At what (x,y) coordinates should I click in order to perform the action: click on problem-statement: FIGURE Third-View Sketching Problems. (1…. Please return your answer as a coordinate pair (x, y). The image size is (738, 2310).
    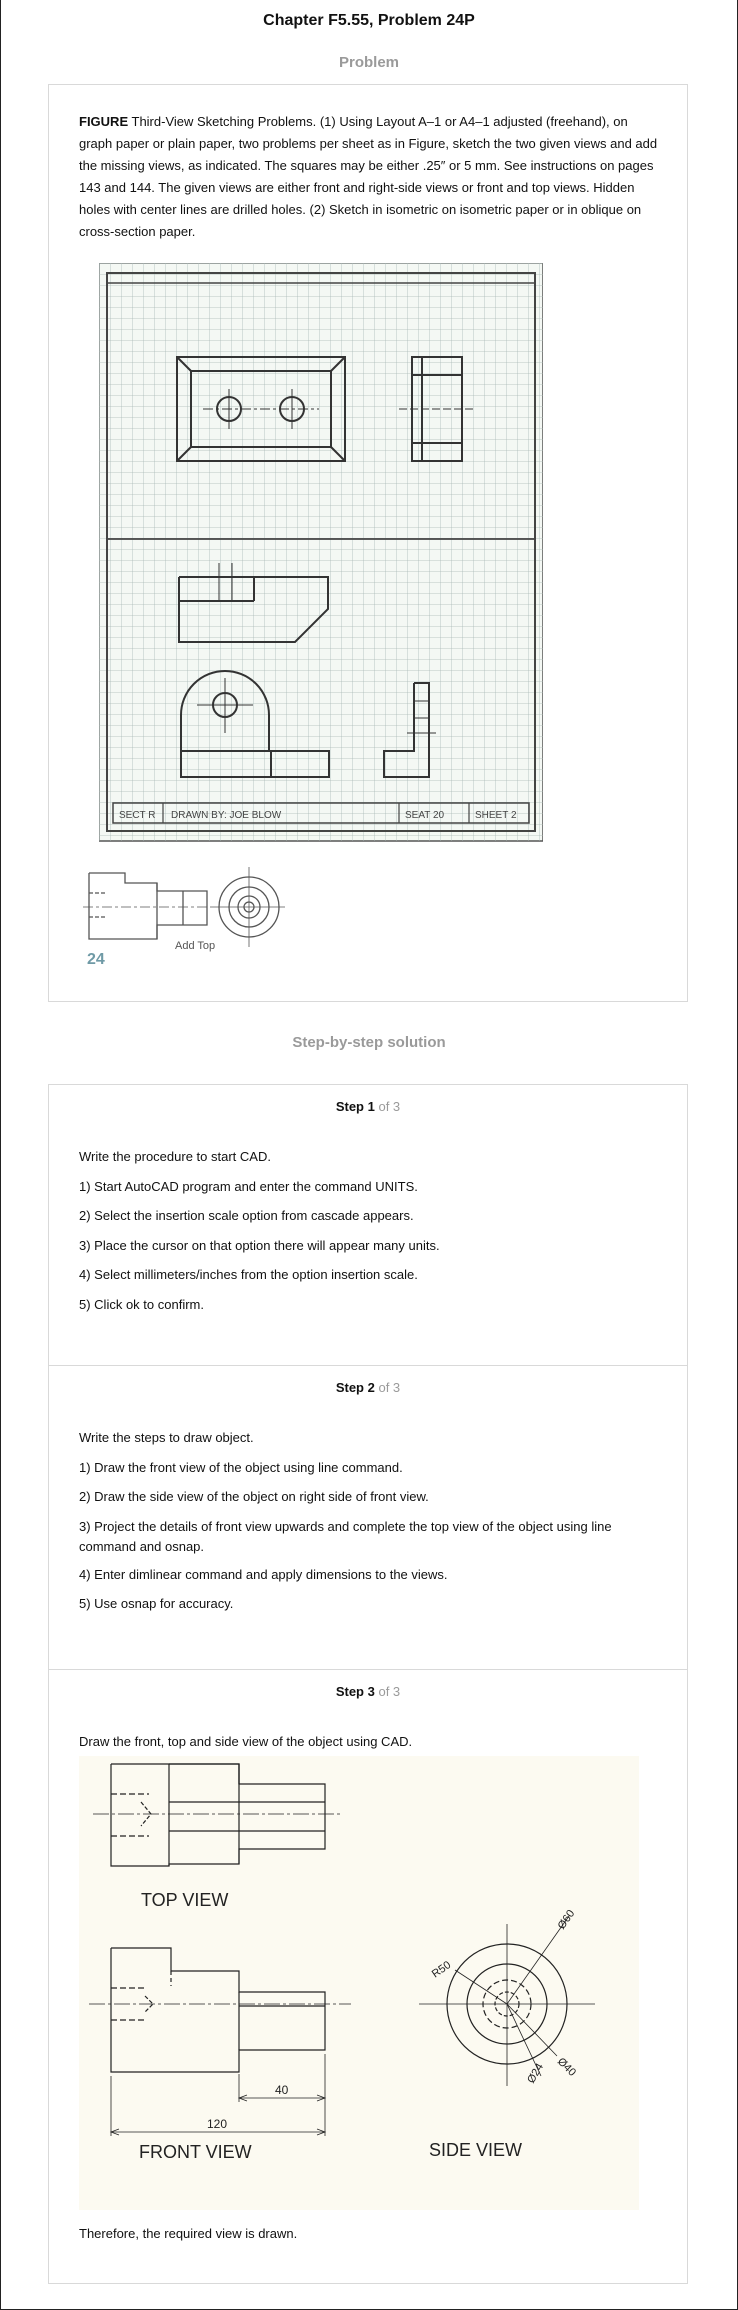
    Looking at the image, I should click on (369, 177).